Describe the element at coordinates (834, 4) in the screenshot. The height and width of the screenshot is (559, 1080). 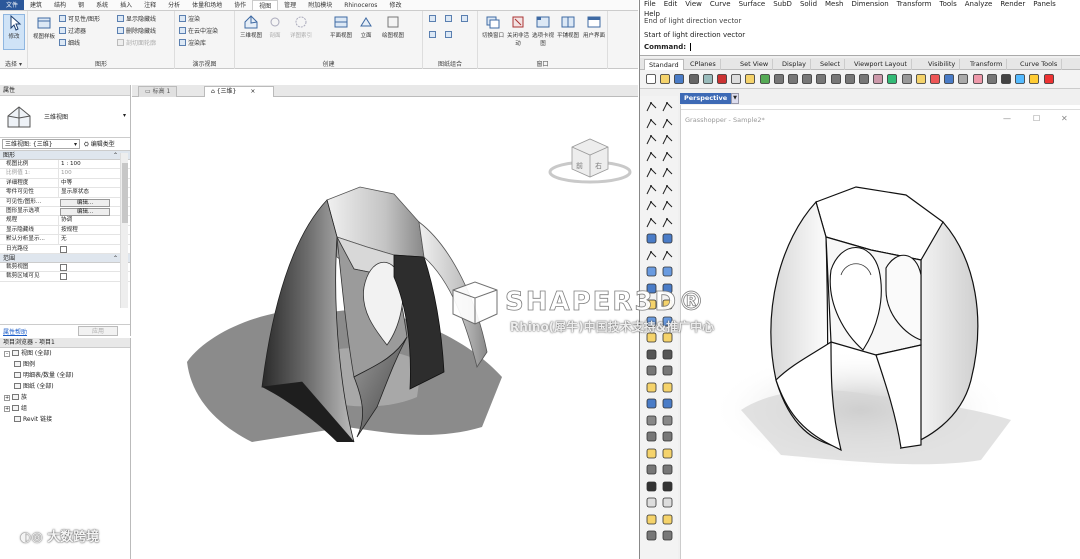
I see `rhino-menu-mesh: Mesh` at that location.